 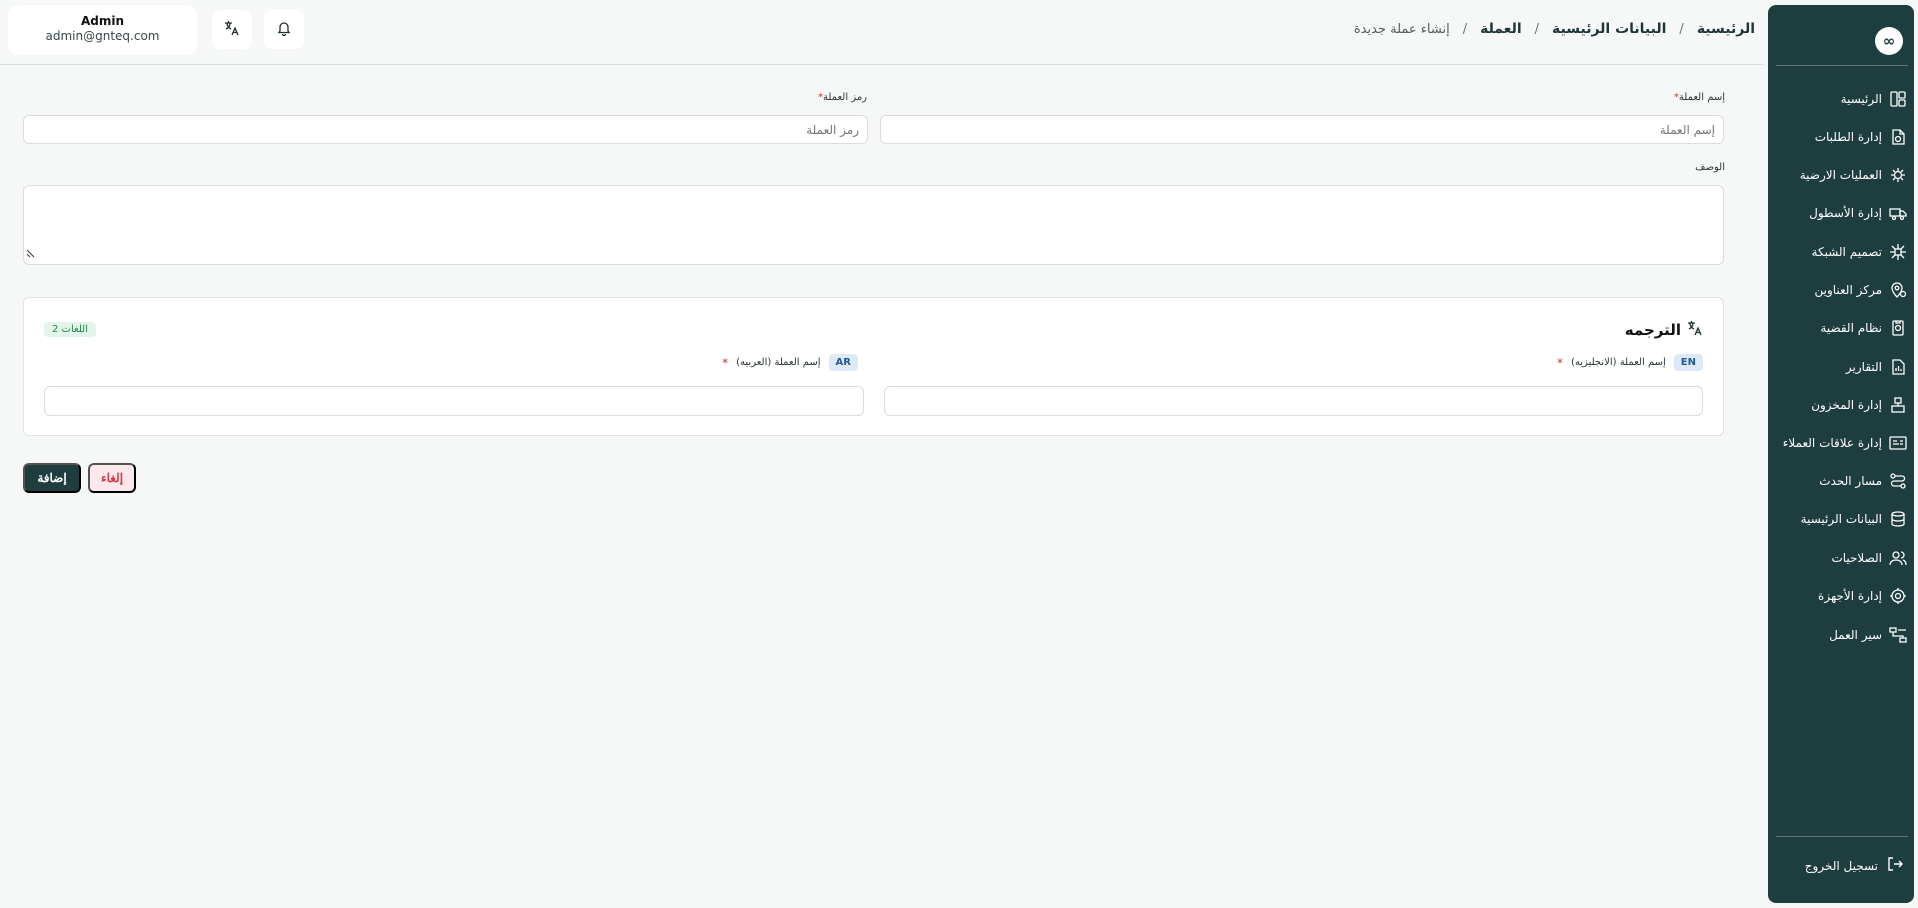 What do you see at coordinates (1898, 635) in the screenshot?
I see `workflow-icon` at bounding box center [1898, 635].